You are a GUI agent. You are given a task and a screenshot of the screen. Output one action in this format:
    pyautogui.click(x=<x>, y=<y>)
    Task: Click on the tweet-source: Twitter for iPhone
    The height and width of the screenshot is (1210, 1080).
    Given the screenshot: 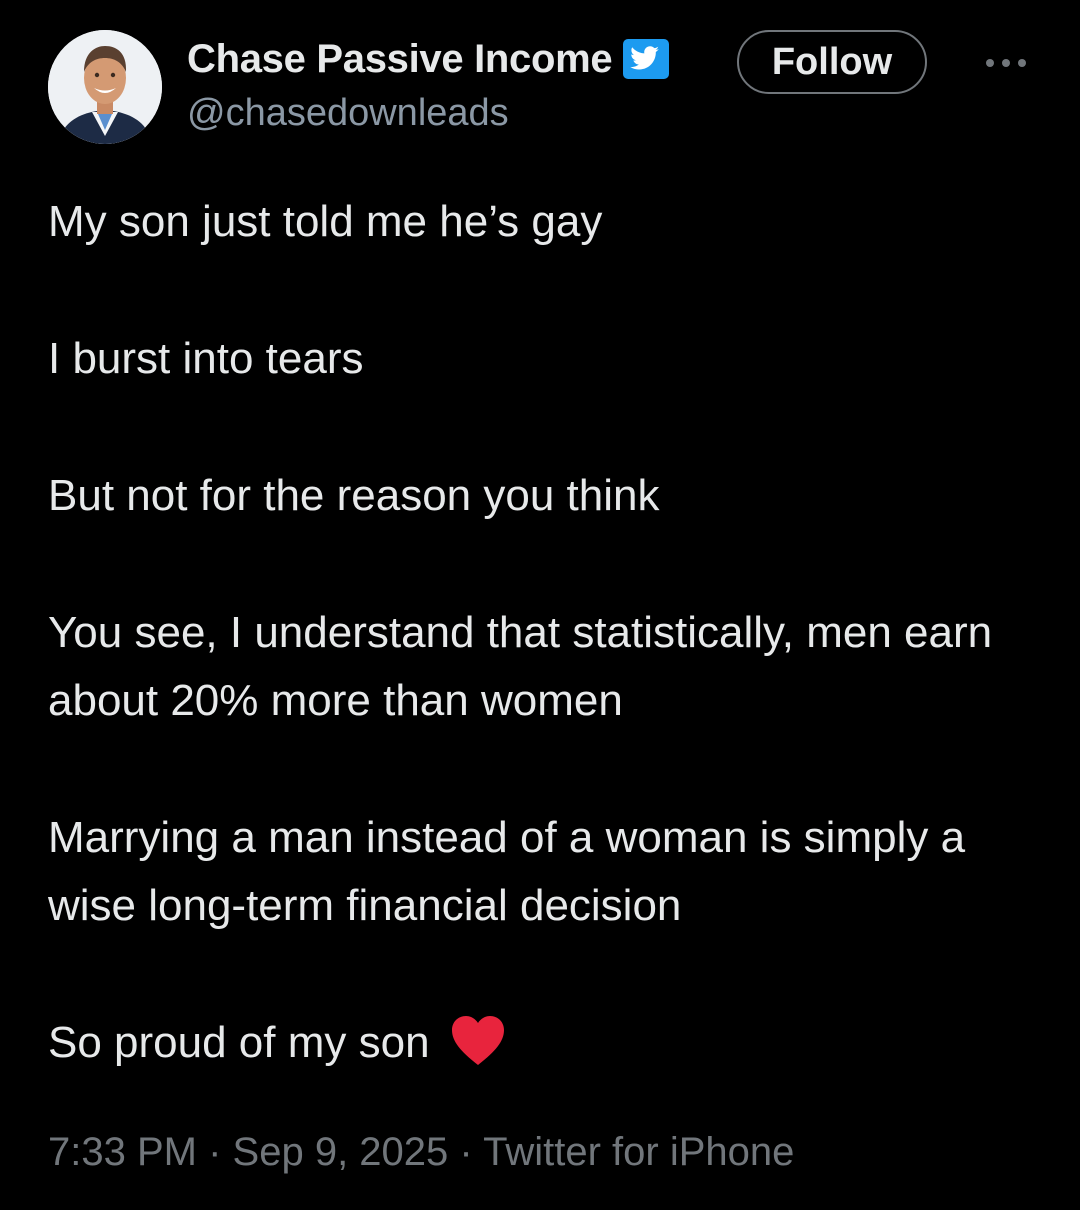 What is the action you would take?
    pyautogui.click(x=638, y=1152)
    